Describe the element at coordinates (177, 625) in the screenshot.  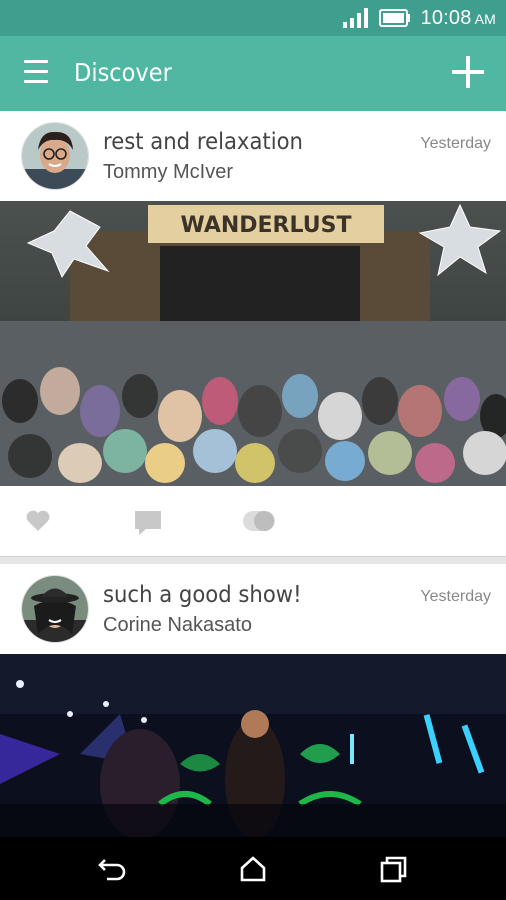
I see `post-author: Corine Nakasato` at that location.